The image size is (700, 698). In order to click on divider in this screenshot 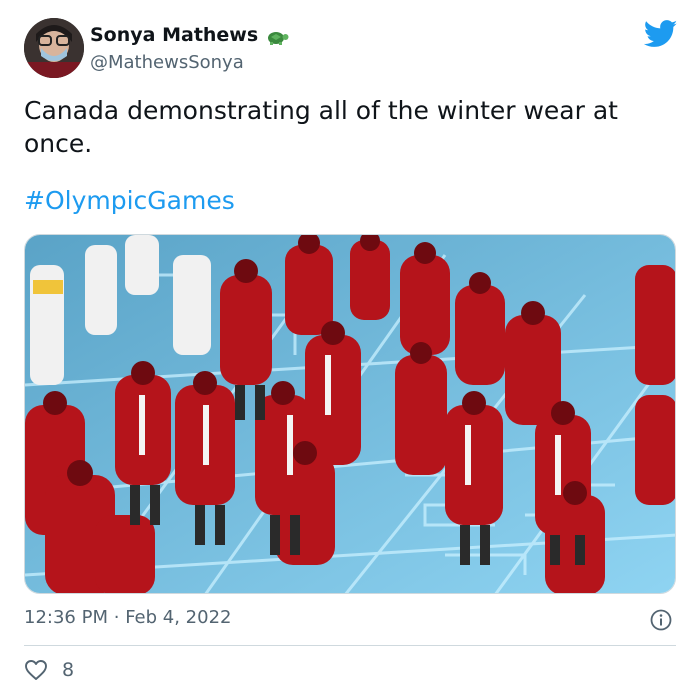, I will do `click(350, 645)`.